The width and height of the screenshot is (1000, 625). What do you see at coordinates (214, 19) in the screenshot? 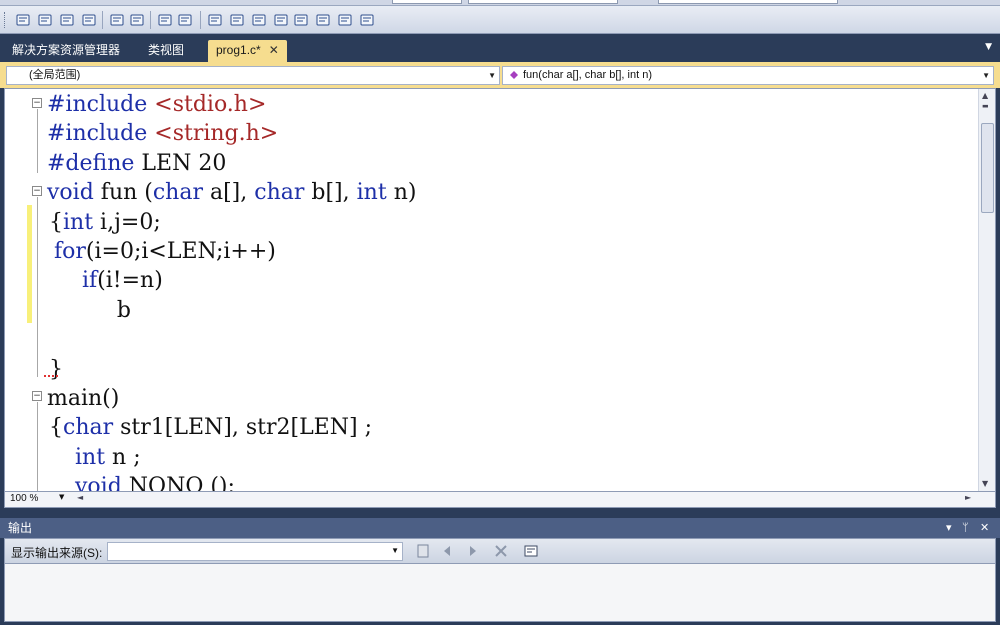
I see `window-icon` at bounding box center [214, 19].